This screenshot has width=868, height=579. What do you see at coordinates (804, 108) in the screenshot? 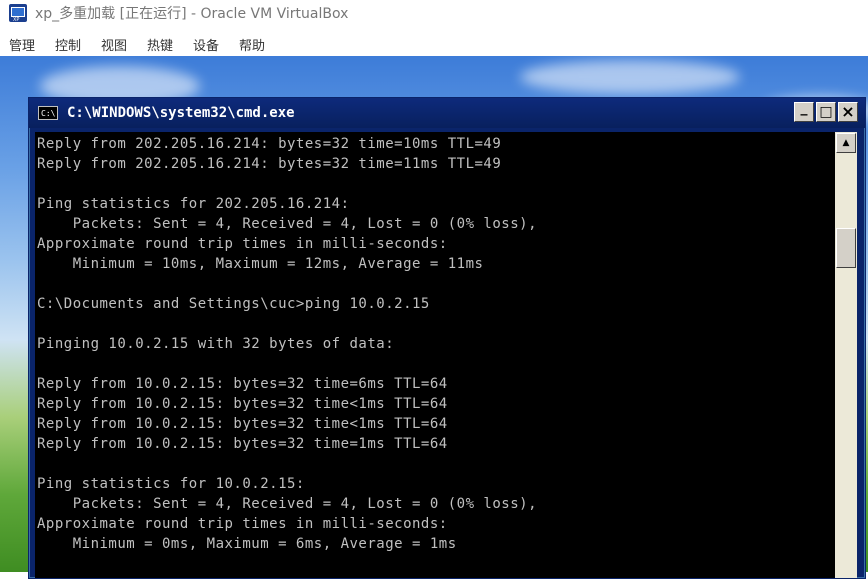
I see `minimize-icon: _` at bounding box center [804, 108].